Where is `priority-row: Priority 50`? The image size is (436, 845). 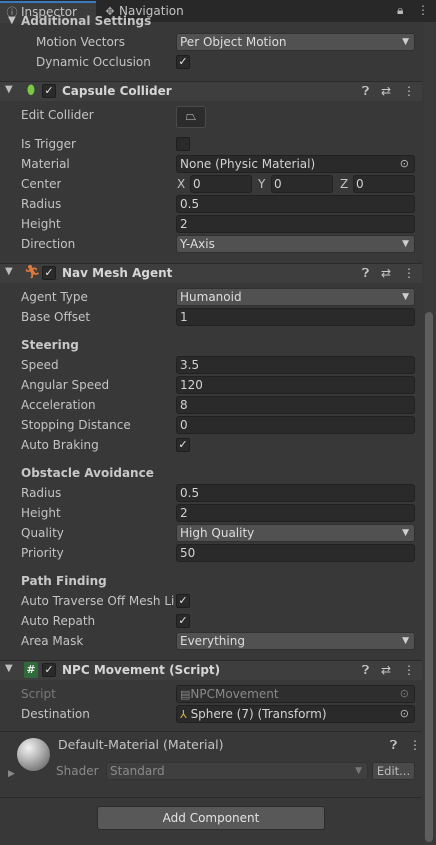 priority-row: Priority 50 is located at coordinates (211, 553).